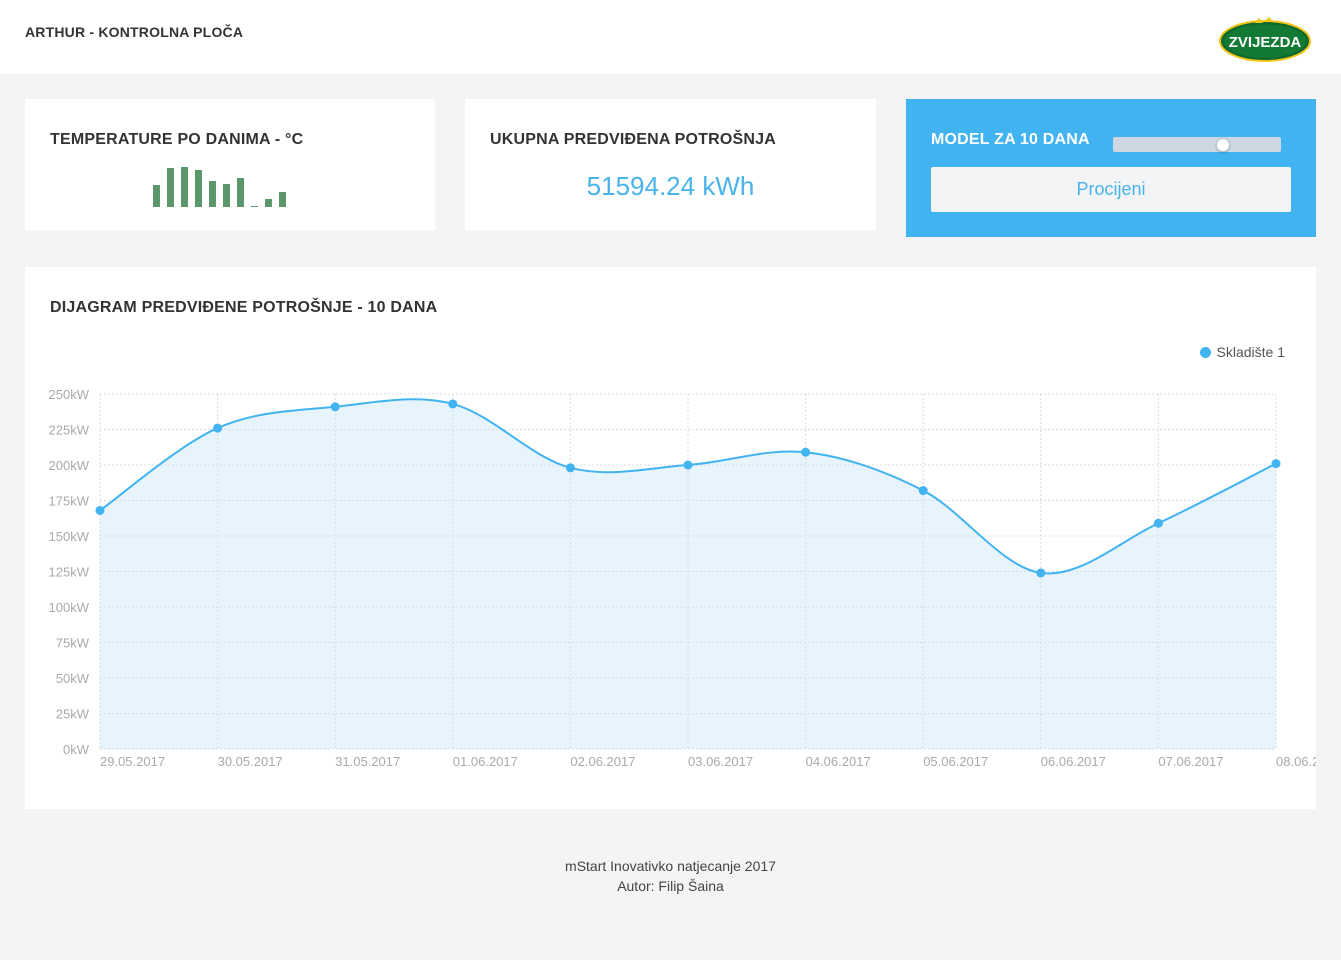 The height and width of the screenshot is (960, 1341). Describe the element at coordinates (73, 643) in the screenshot. I see `y-tick-label: 75kW` at that location.